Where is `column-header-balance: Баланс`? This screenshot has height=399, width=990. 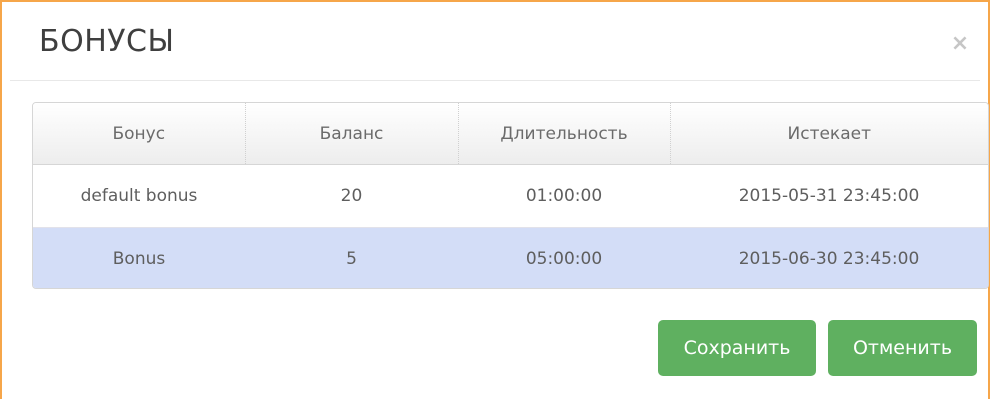
column-header-balance: Баланс is located at coordinates (351, 134).